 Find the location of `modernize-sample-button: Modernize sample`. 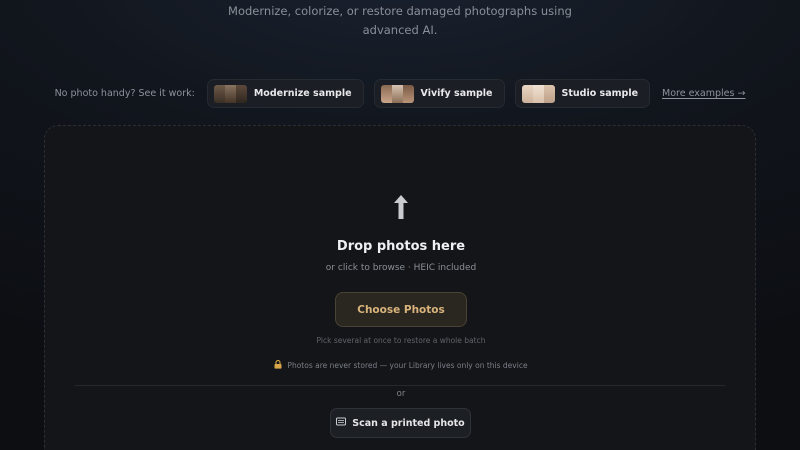

modernize-sample-button: Modernize sample is located at coordinates (285, 93).